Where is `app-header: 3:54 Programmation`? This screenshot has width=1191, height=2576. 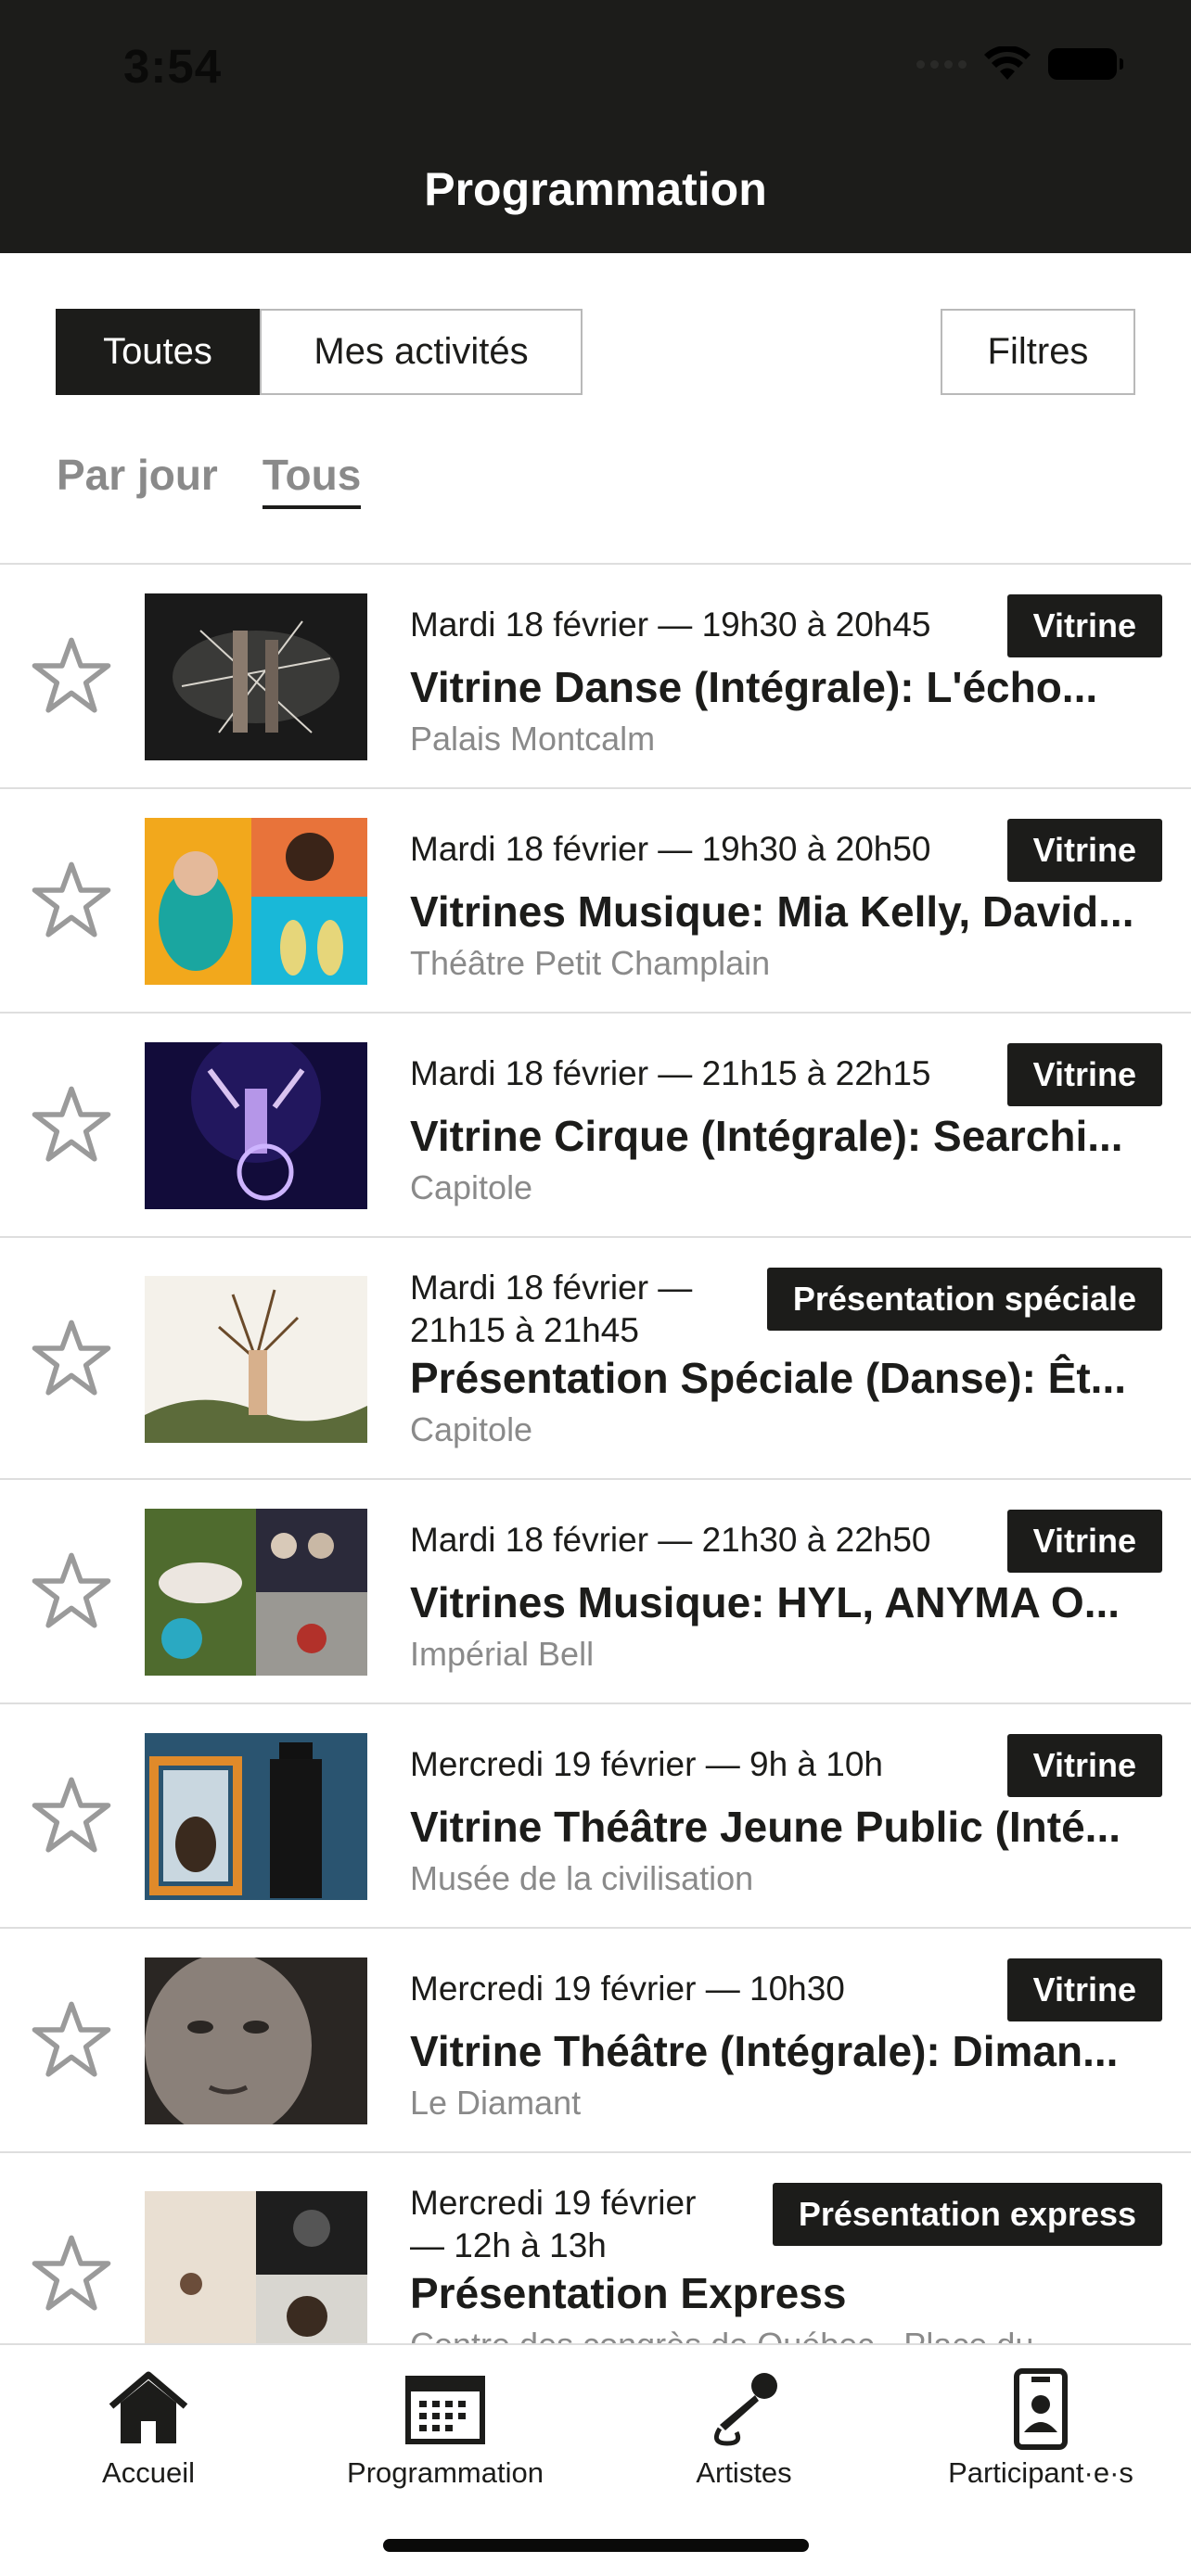
app-header: 3:54 Programmation is located at coordinates (595, 126).